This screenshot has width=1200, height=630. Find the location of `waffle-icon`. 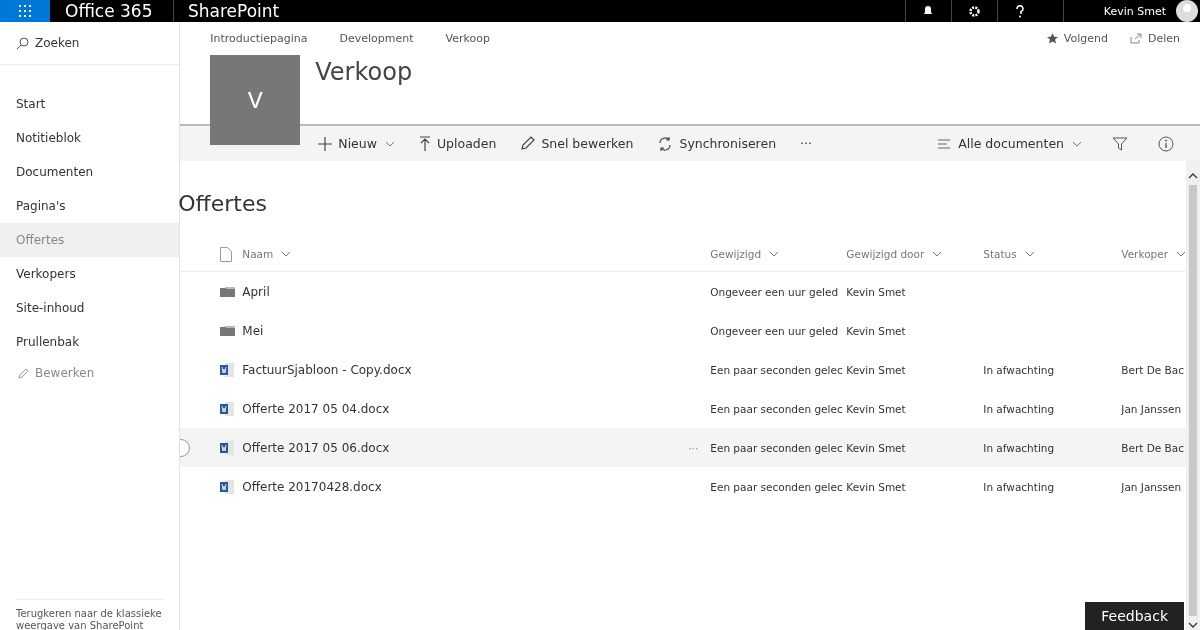

waffle-icon is located at coordinates (25, 11).